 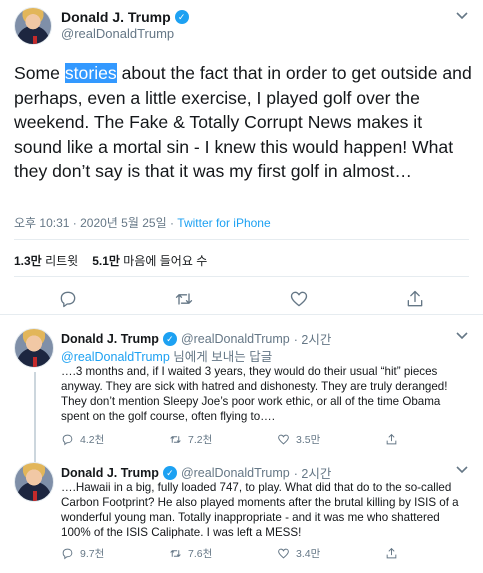 I want to click on retweets-label: 리트윗, so click(x=62, y=261).